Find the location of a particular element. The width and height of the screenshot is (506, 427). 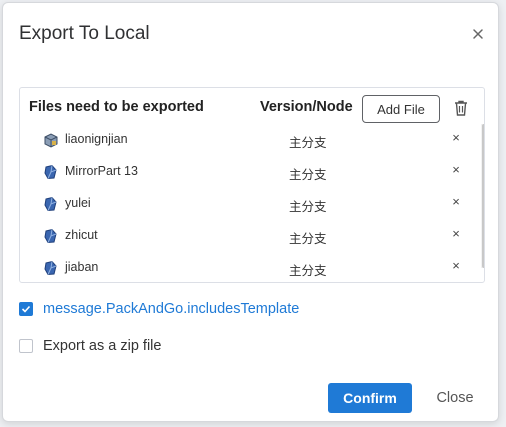

dialog-title: Export To Local is located at coordinates (84, 33).